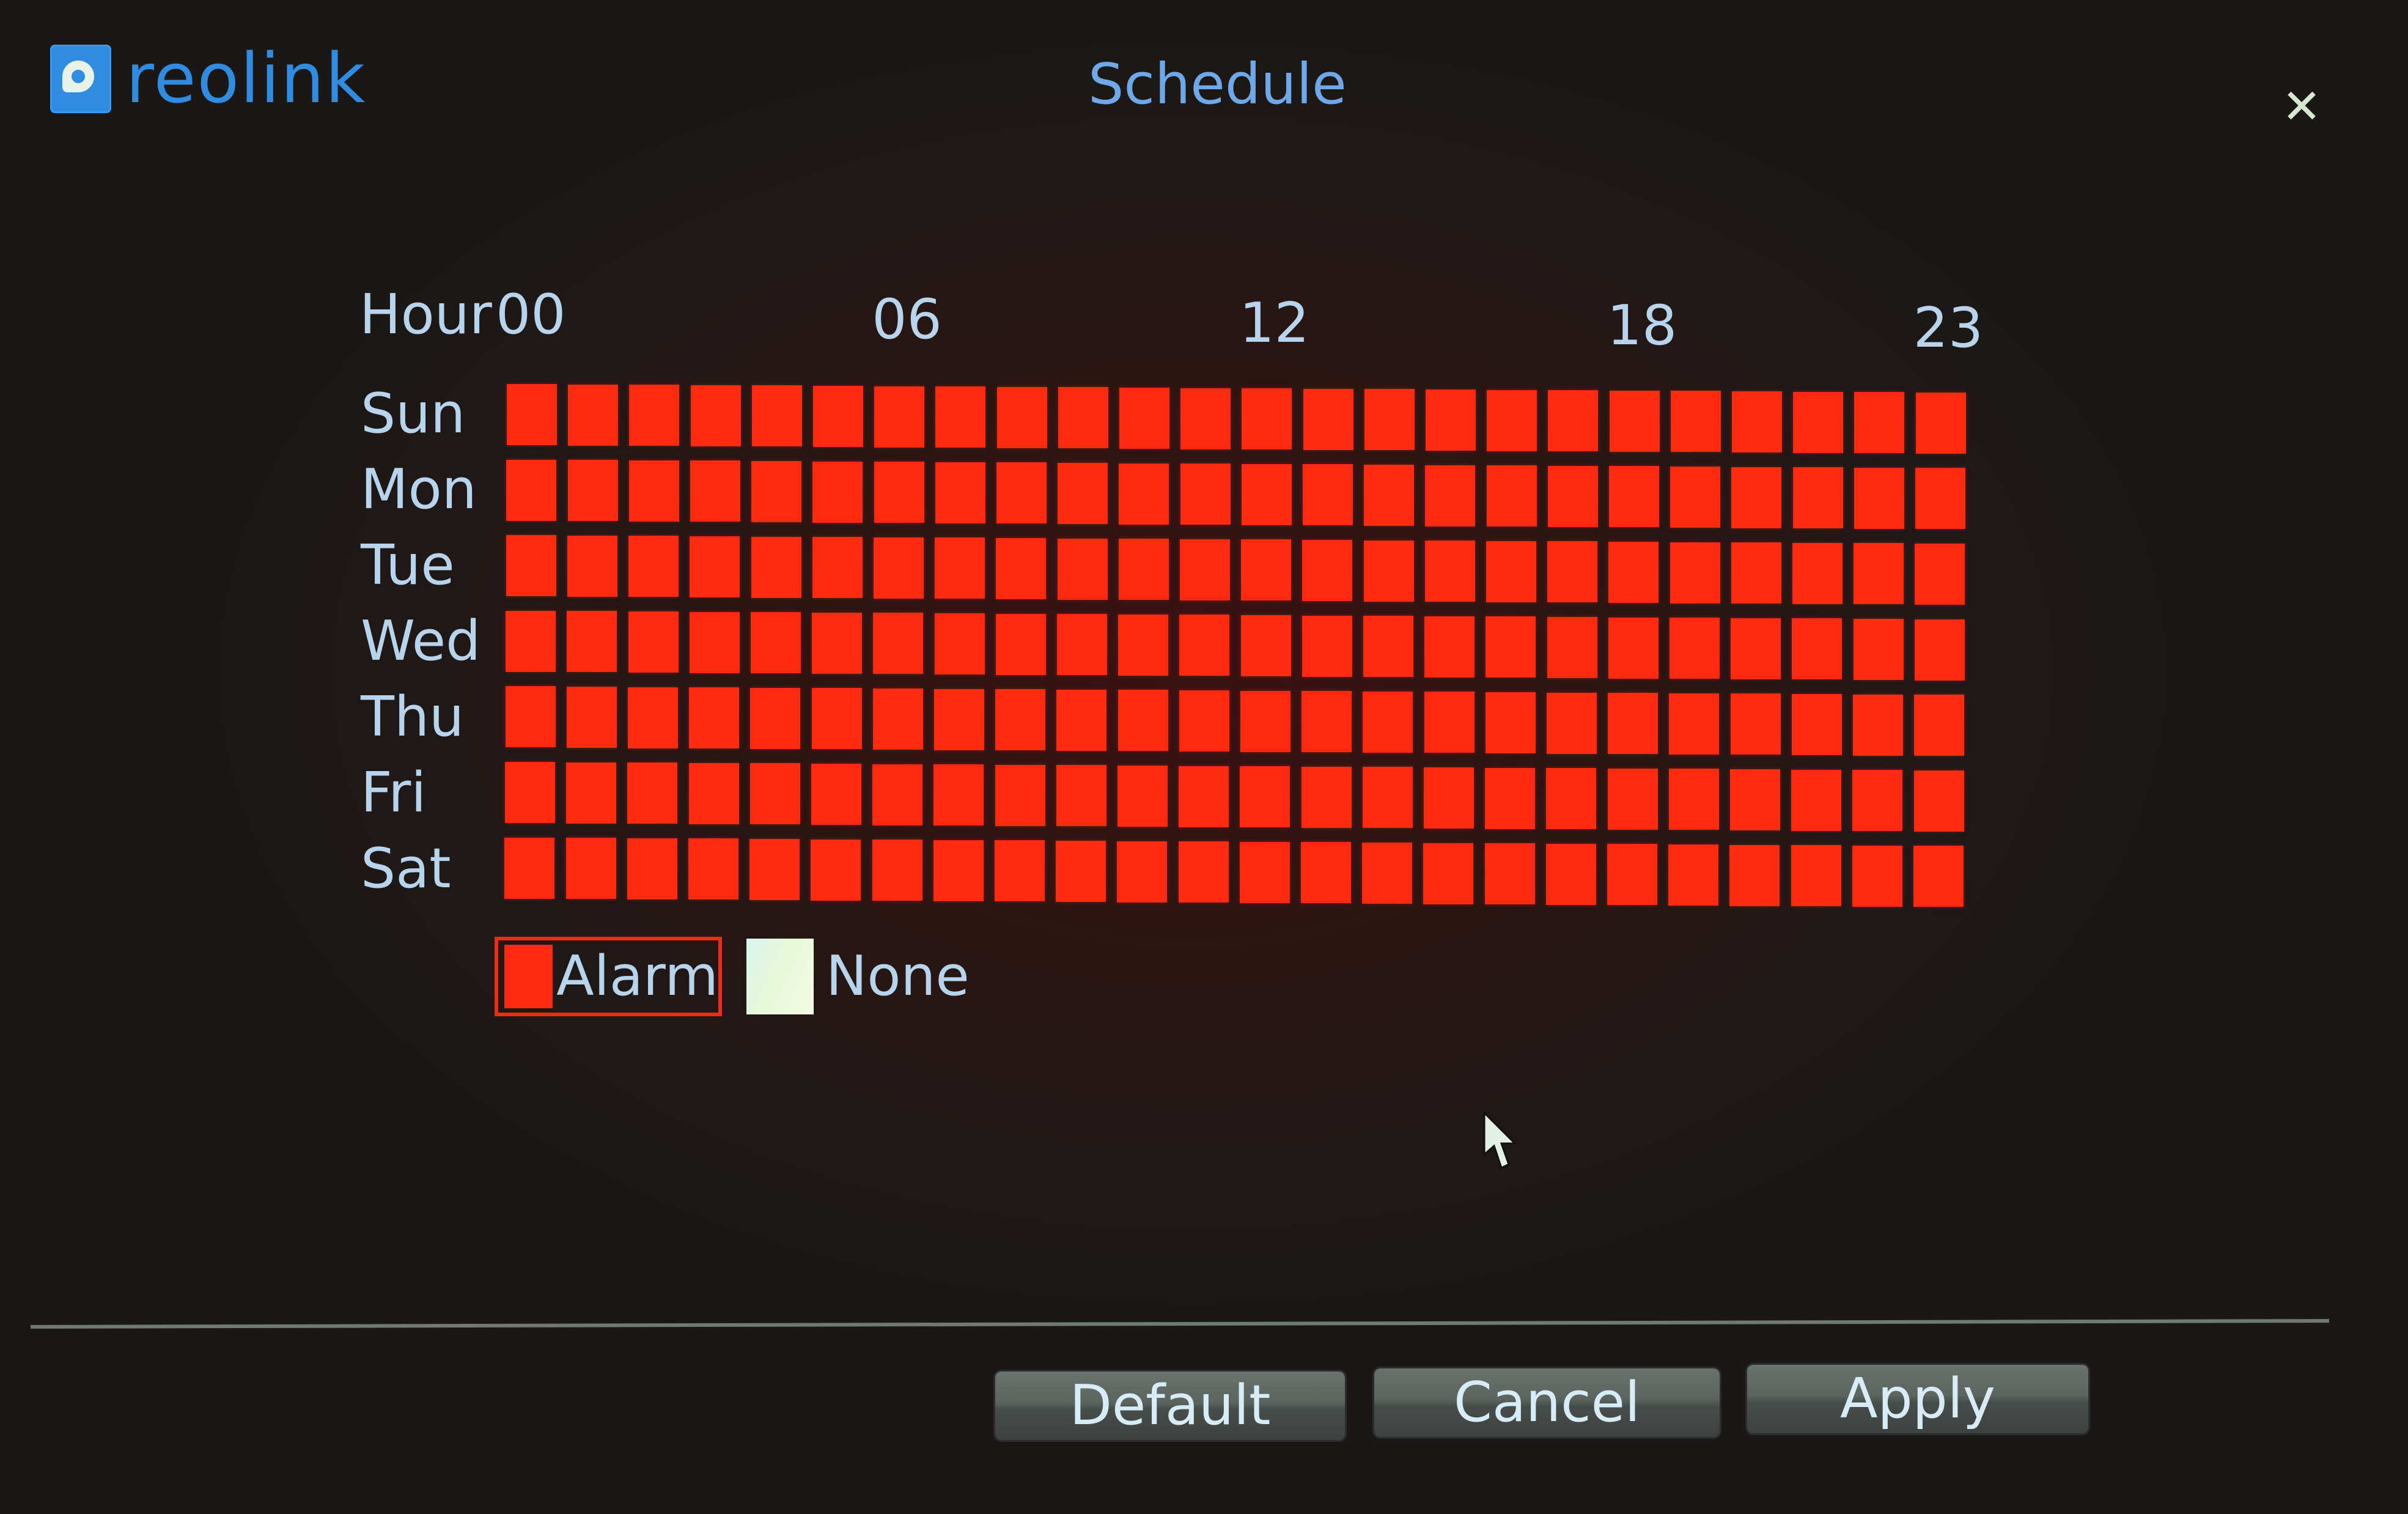 This screenshot has width=2408, height=1514. I want to click on apply-button: Apply, so click(1918, 1399).